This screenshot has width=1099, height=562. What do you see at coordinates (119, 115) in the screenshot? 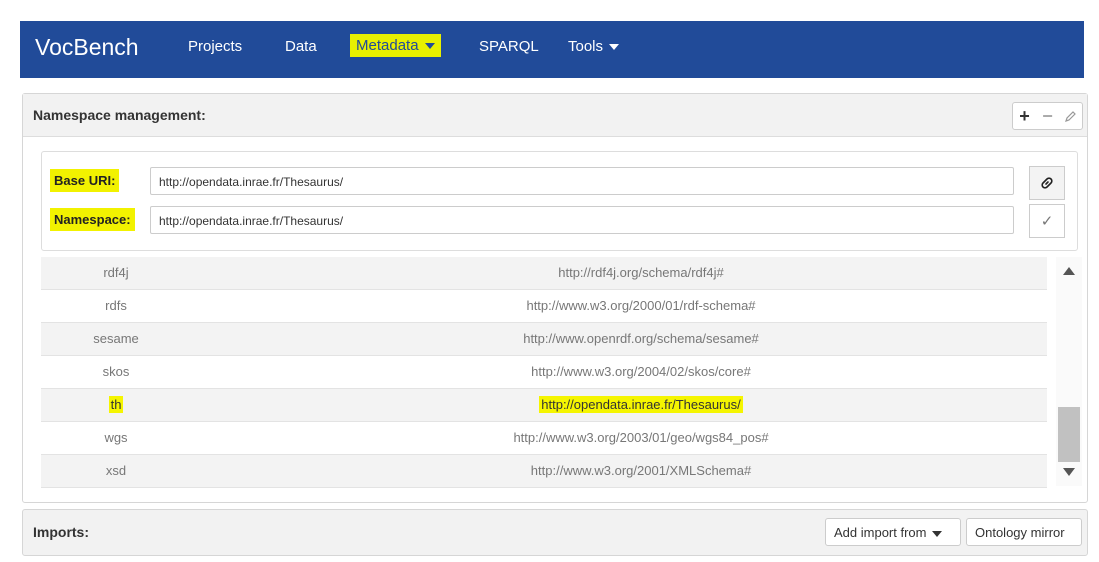
I see `panel-title: Namespace management:` at bounding box center [119, 115].